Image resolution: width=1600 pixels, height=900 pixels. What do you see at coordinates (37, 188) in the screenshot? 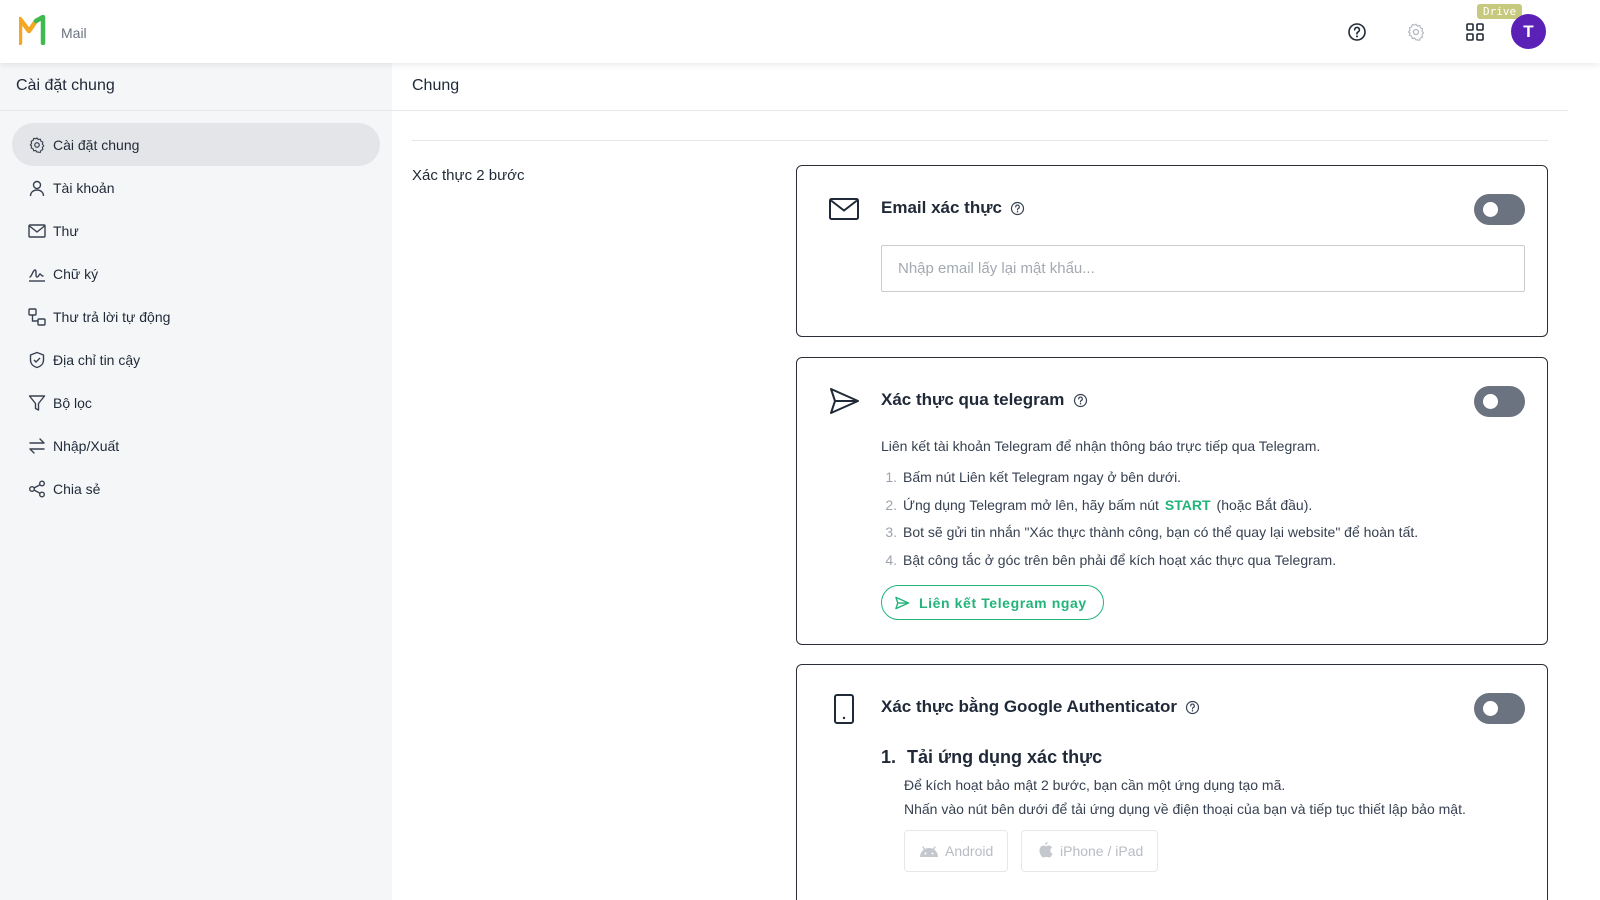
I see `user-icon` at bounding box center [37, 188].